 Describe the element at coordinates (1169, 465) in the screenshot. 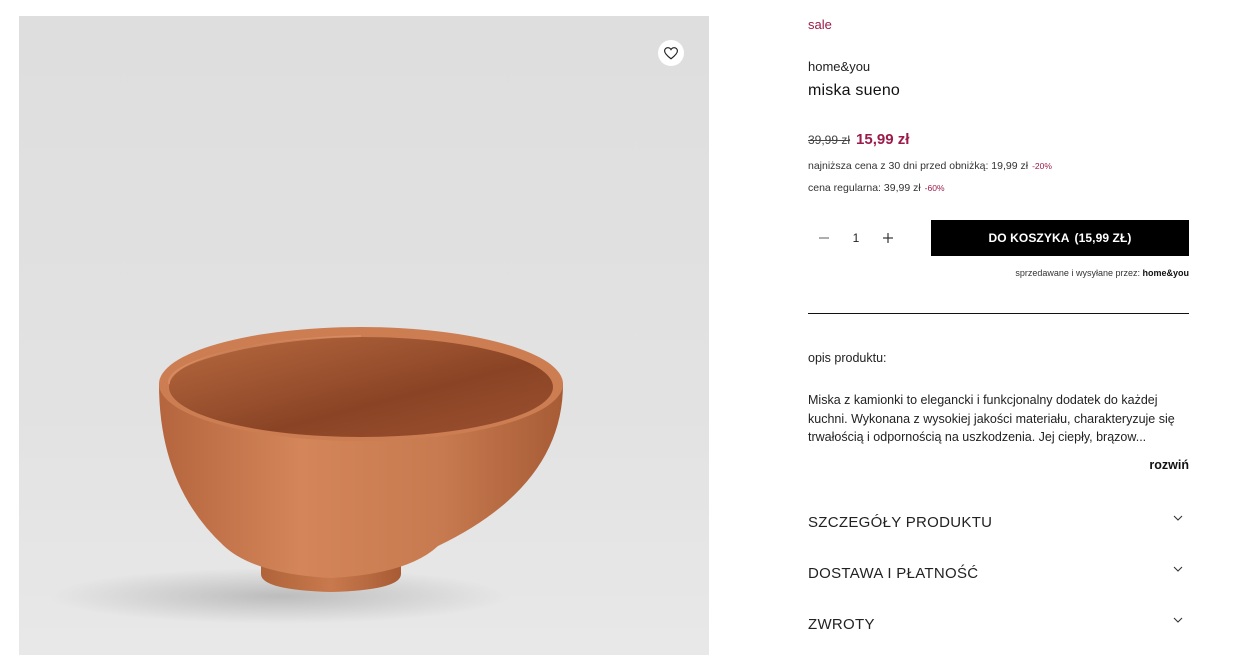

I see `expand-description-link: rozwiń` at that location.